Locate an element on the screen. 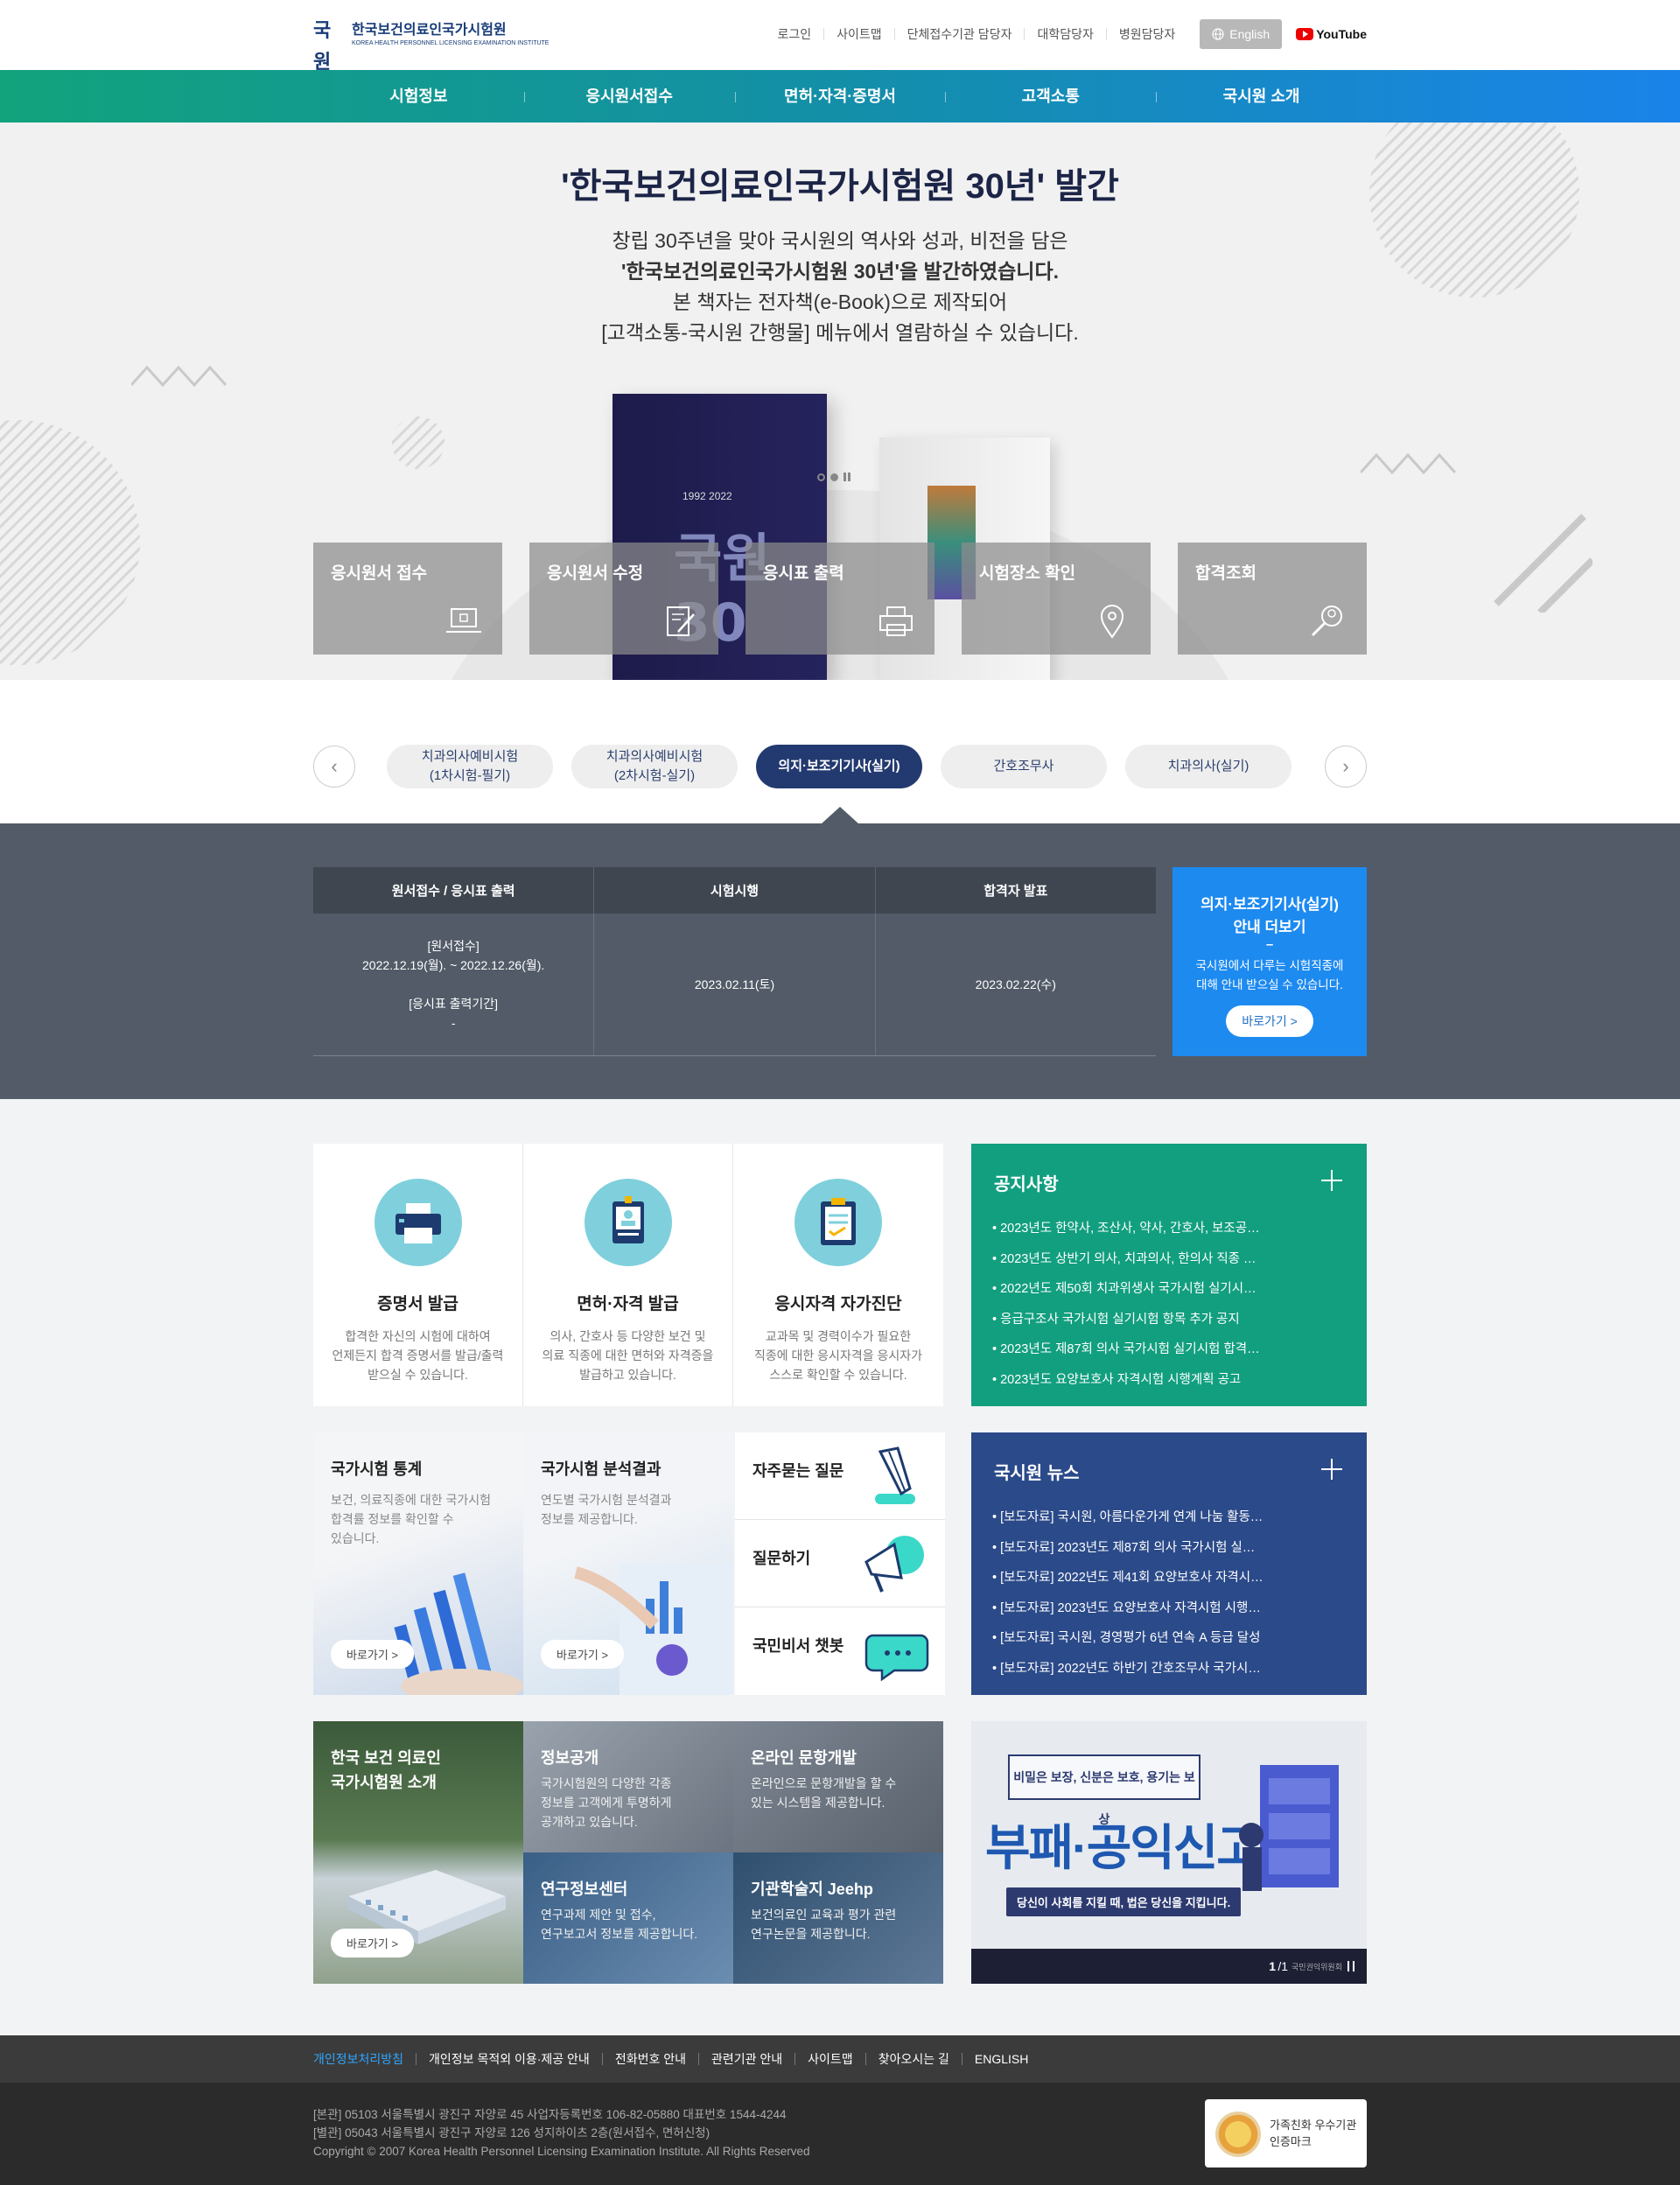 This screenshot has height=2185, width=1680. exam-tab: 치과의사(실기) is located at coordinates (1208, 766).